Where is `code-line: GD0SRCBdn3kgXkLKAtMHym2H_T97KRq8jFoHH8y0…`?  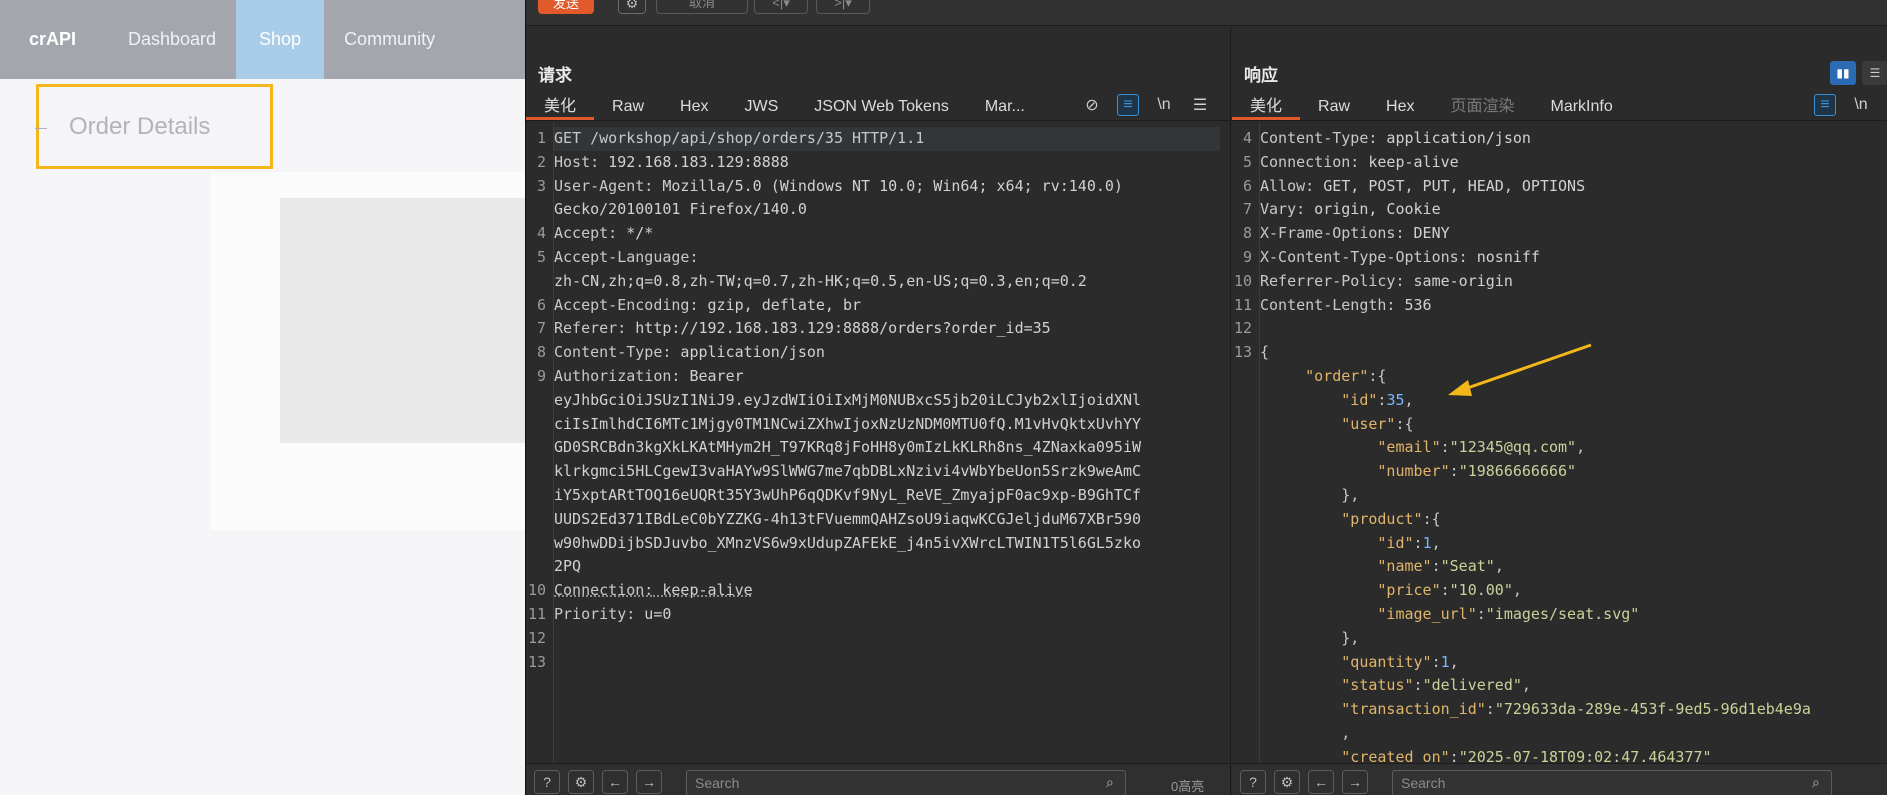 code-line: GD0SRCBdn3kgXkLKAtMHym2H_T97KRq8jFoHH8y0… is located at coordinates (887, 448).